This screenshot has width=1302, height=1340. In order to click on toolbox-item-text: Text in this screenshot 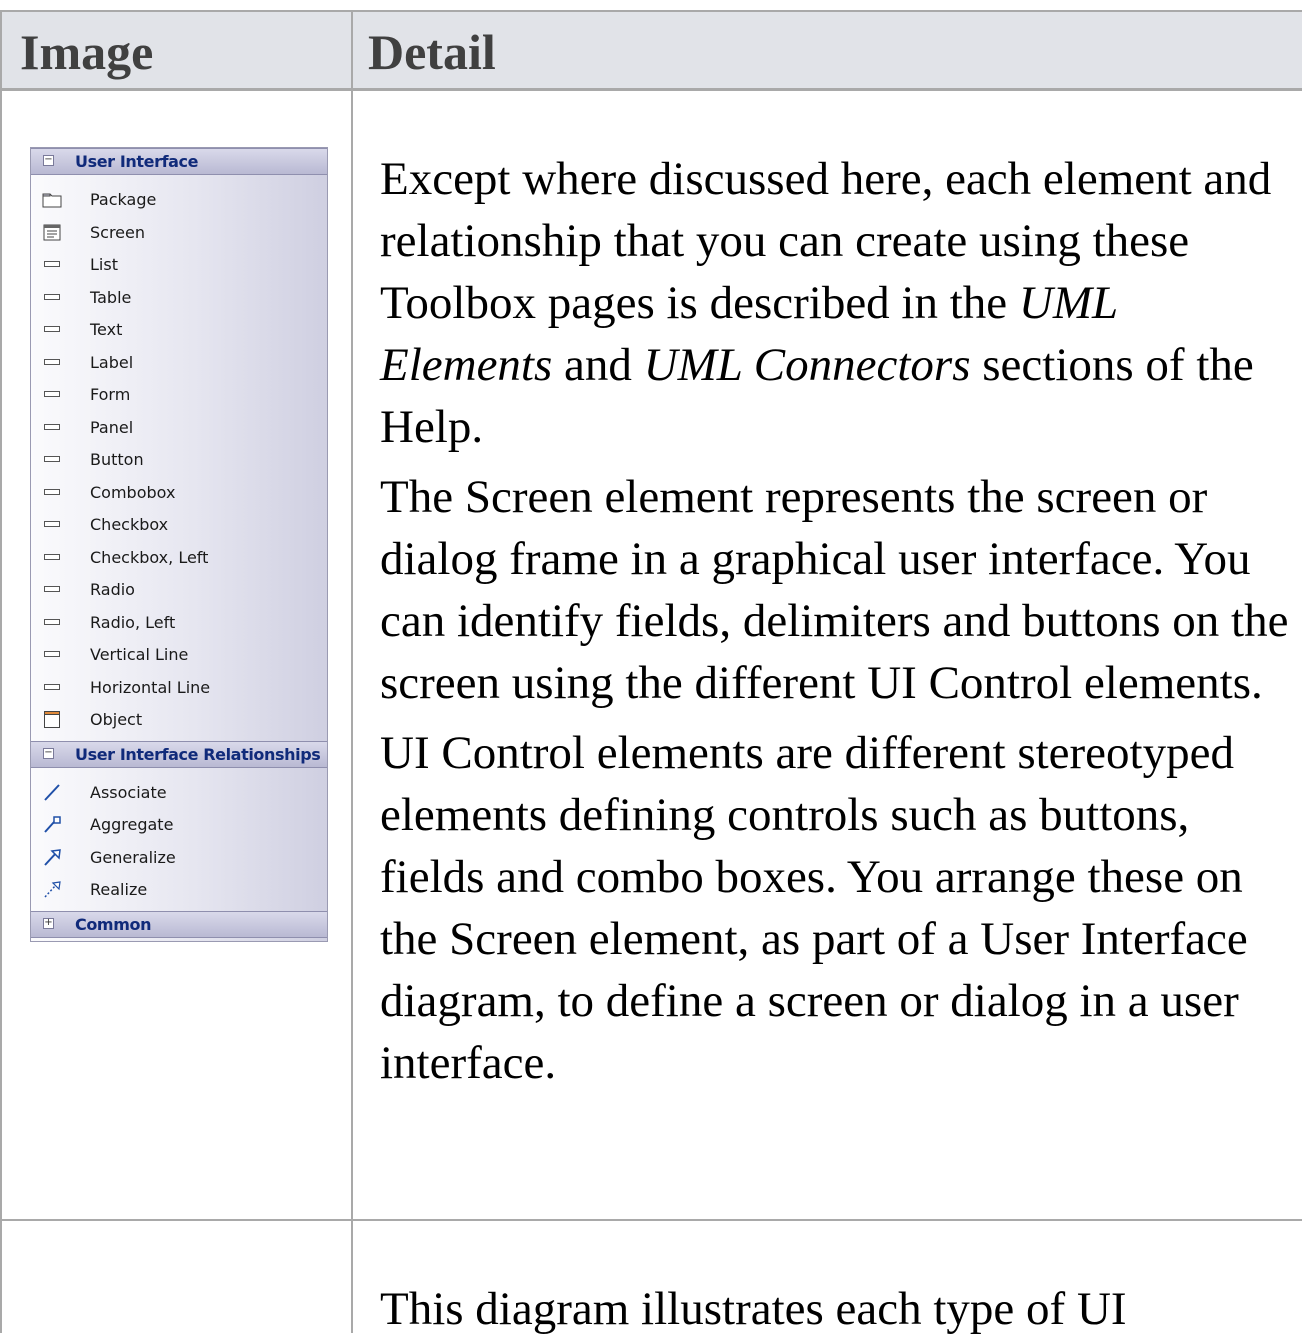, I will do `click(179, 330)`.